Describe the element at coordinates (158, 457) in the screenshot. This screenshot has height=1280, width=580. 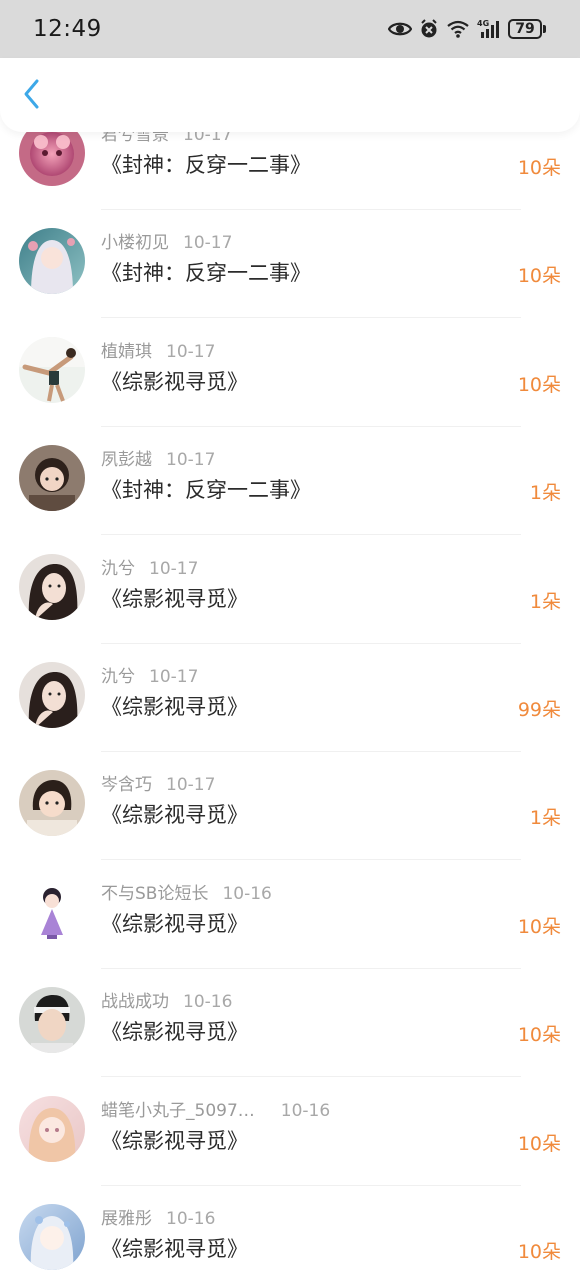
I see `user-meta: 夙彭越 10-17` at that location.